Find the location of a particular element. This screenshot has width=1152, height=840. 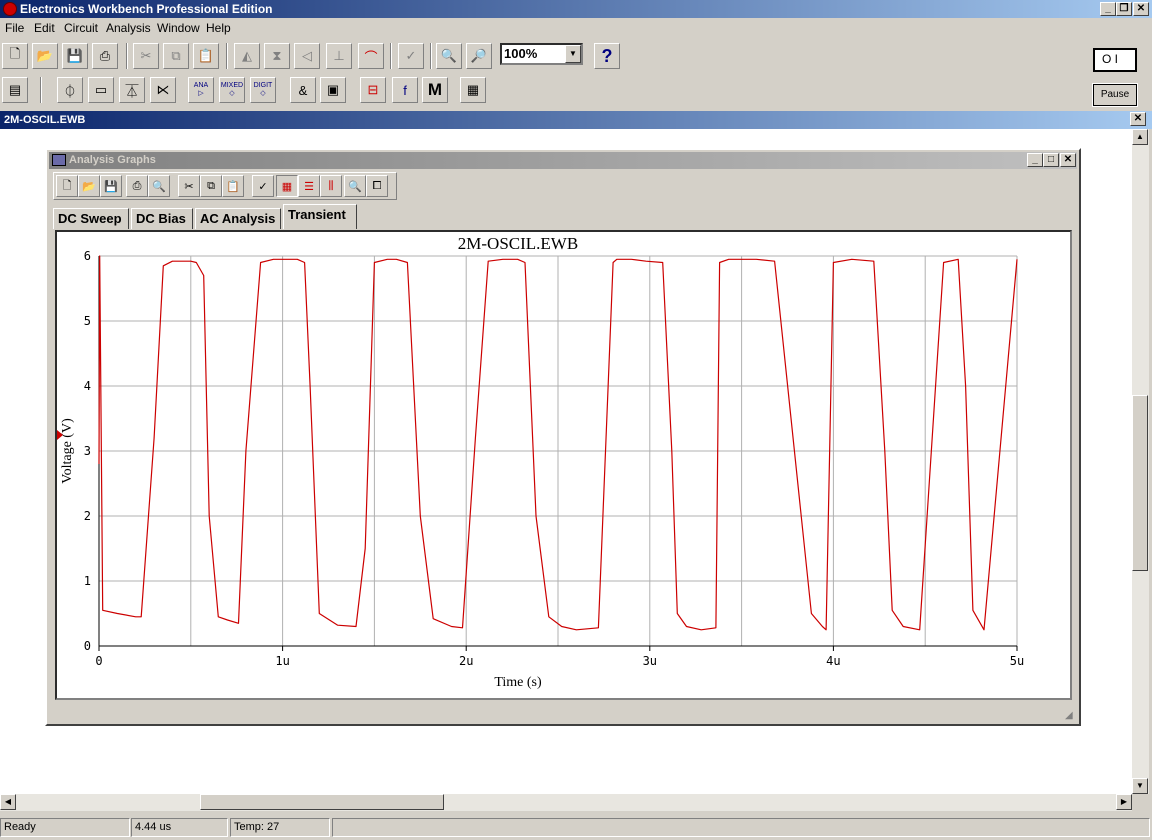

zoom-in-button: 🔎 is located at coordinates (479, 56).